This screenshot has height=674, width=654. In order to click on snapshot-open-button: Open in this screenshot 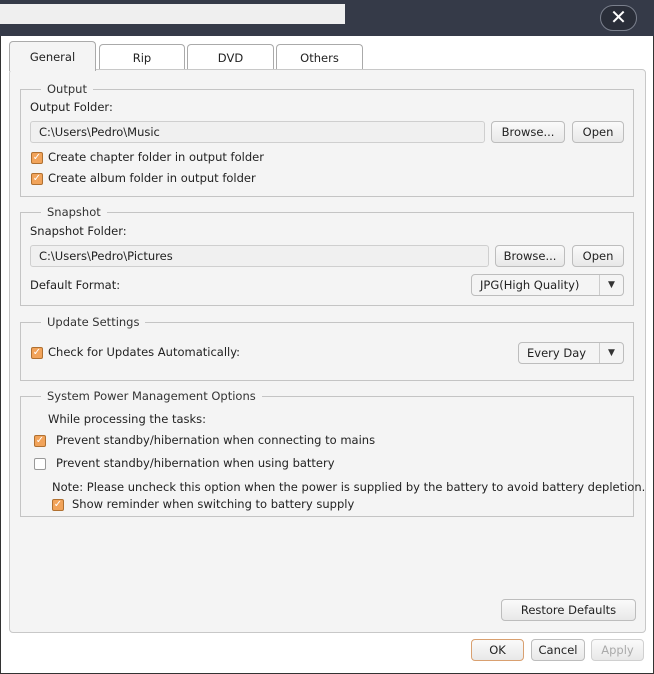, I will do `click(598, 256)`.